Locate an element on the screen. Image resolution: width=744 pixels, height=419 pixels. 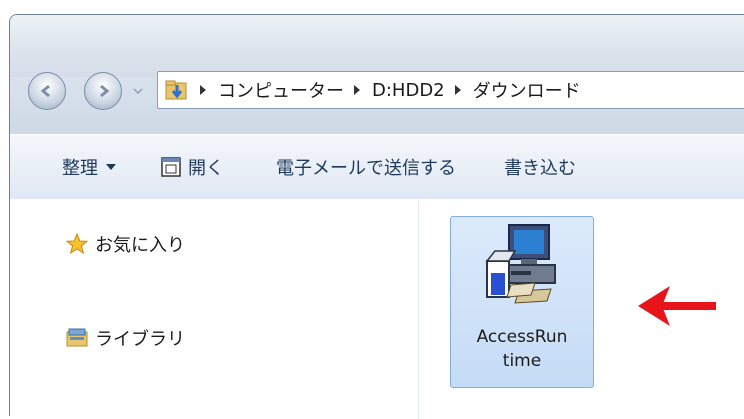
installer-computer-icon is located at coordinates (520, 264).